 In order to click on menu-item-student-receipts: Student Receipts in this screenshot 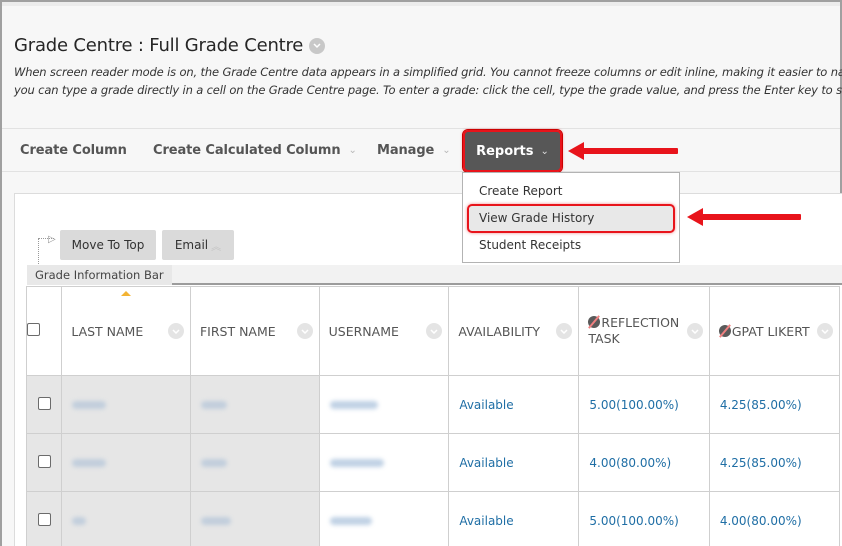, I will do `click(530, 245)`.